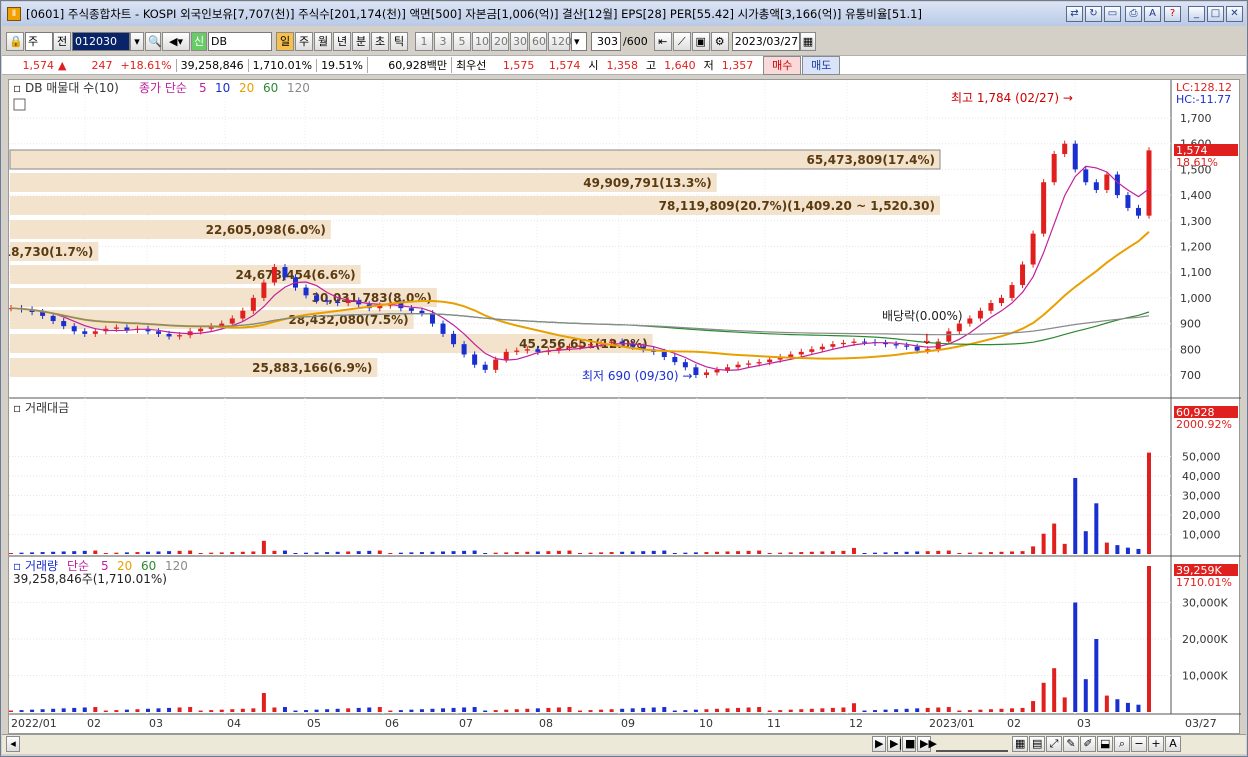 This screenshot has width=1248, height=757. Describe the element at coordinates (443, 41) in the screenshot. I see `interval-button-3: 3` at that location.